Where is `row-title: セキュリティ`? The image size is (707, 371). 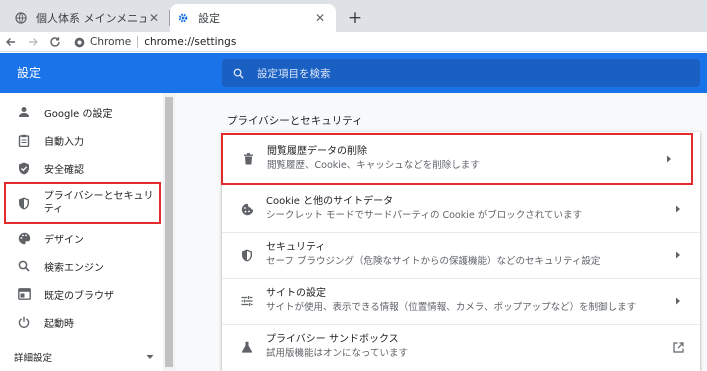 row-title: セキュリティ is located at coordinates (296, 247).